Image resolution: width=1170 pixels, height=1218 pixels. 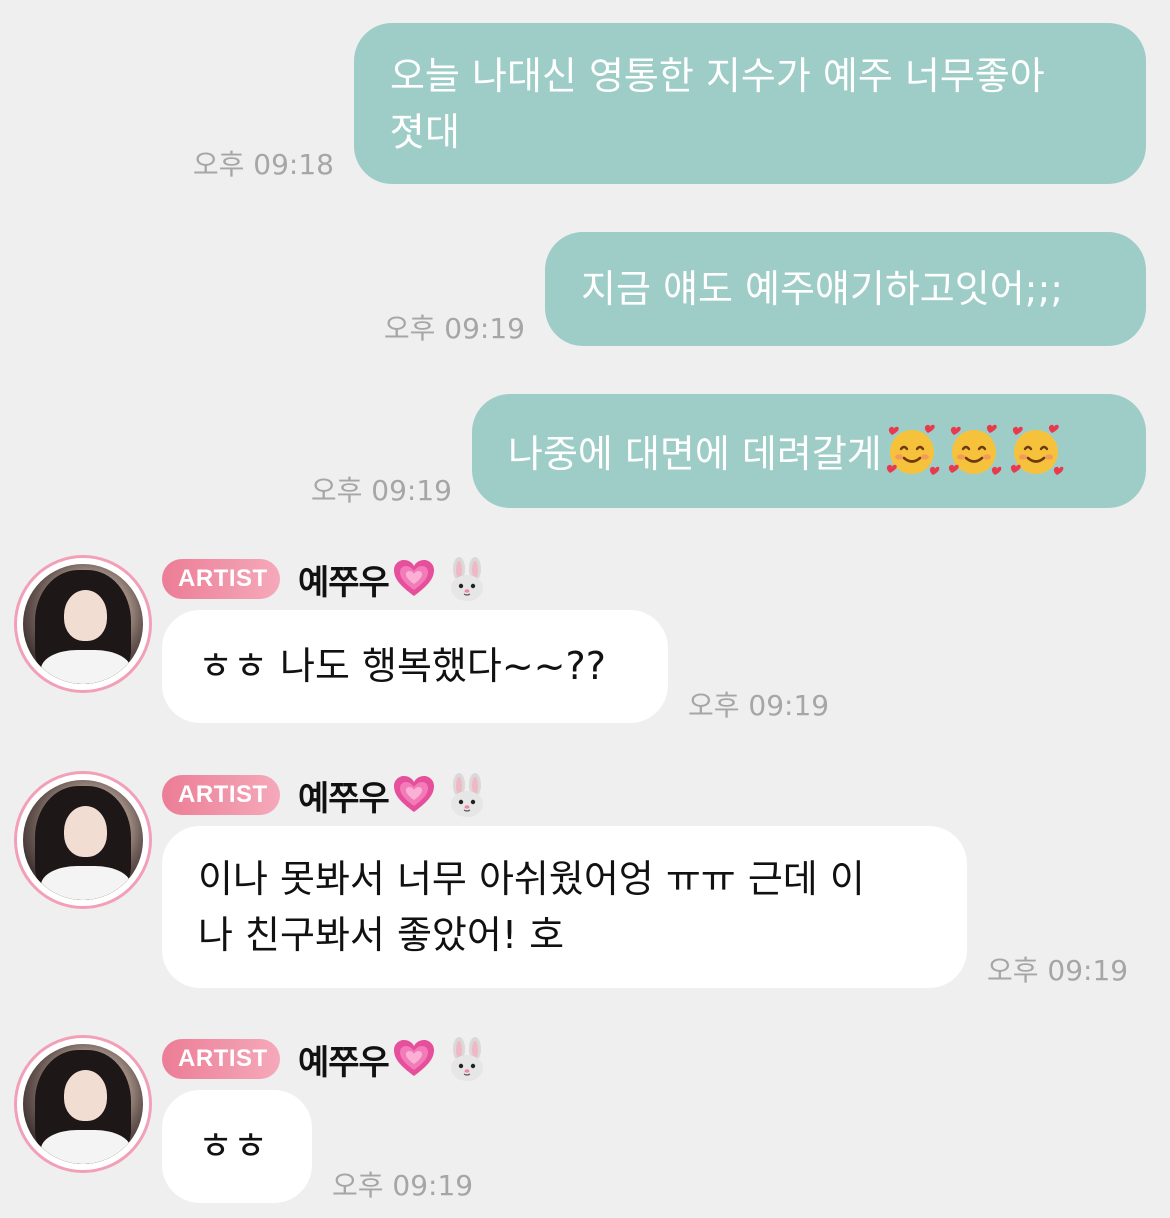 What do you see at coordinates (233, 1146) in the screenshot?
I see `message-text: ㅎㅎ` at bounding box center [233, 1146].